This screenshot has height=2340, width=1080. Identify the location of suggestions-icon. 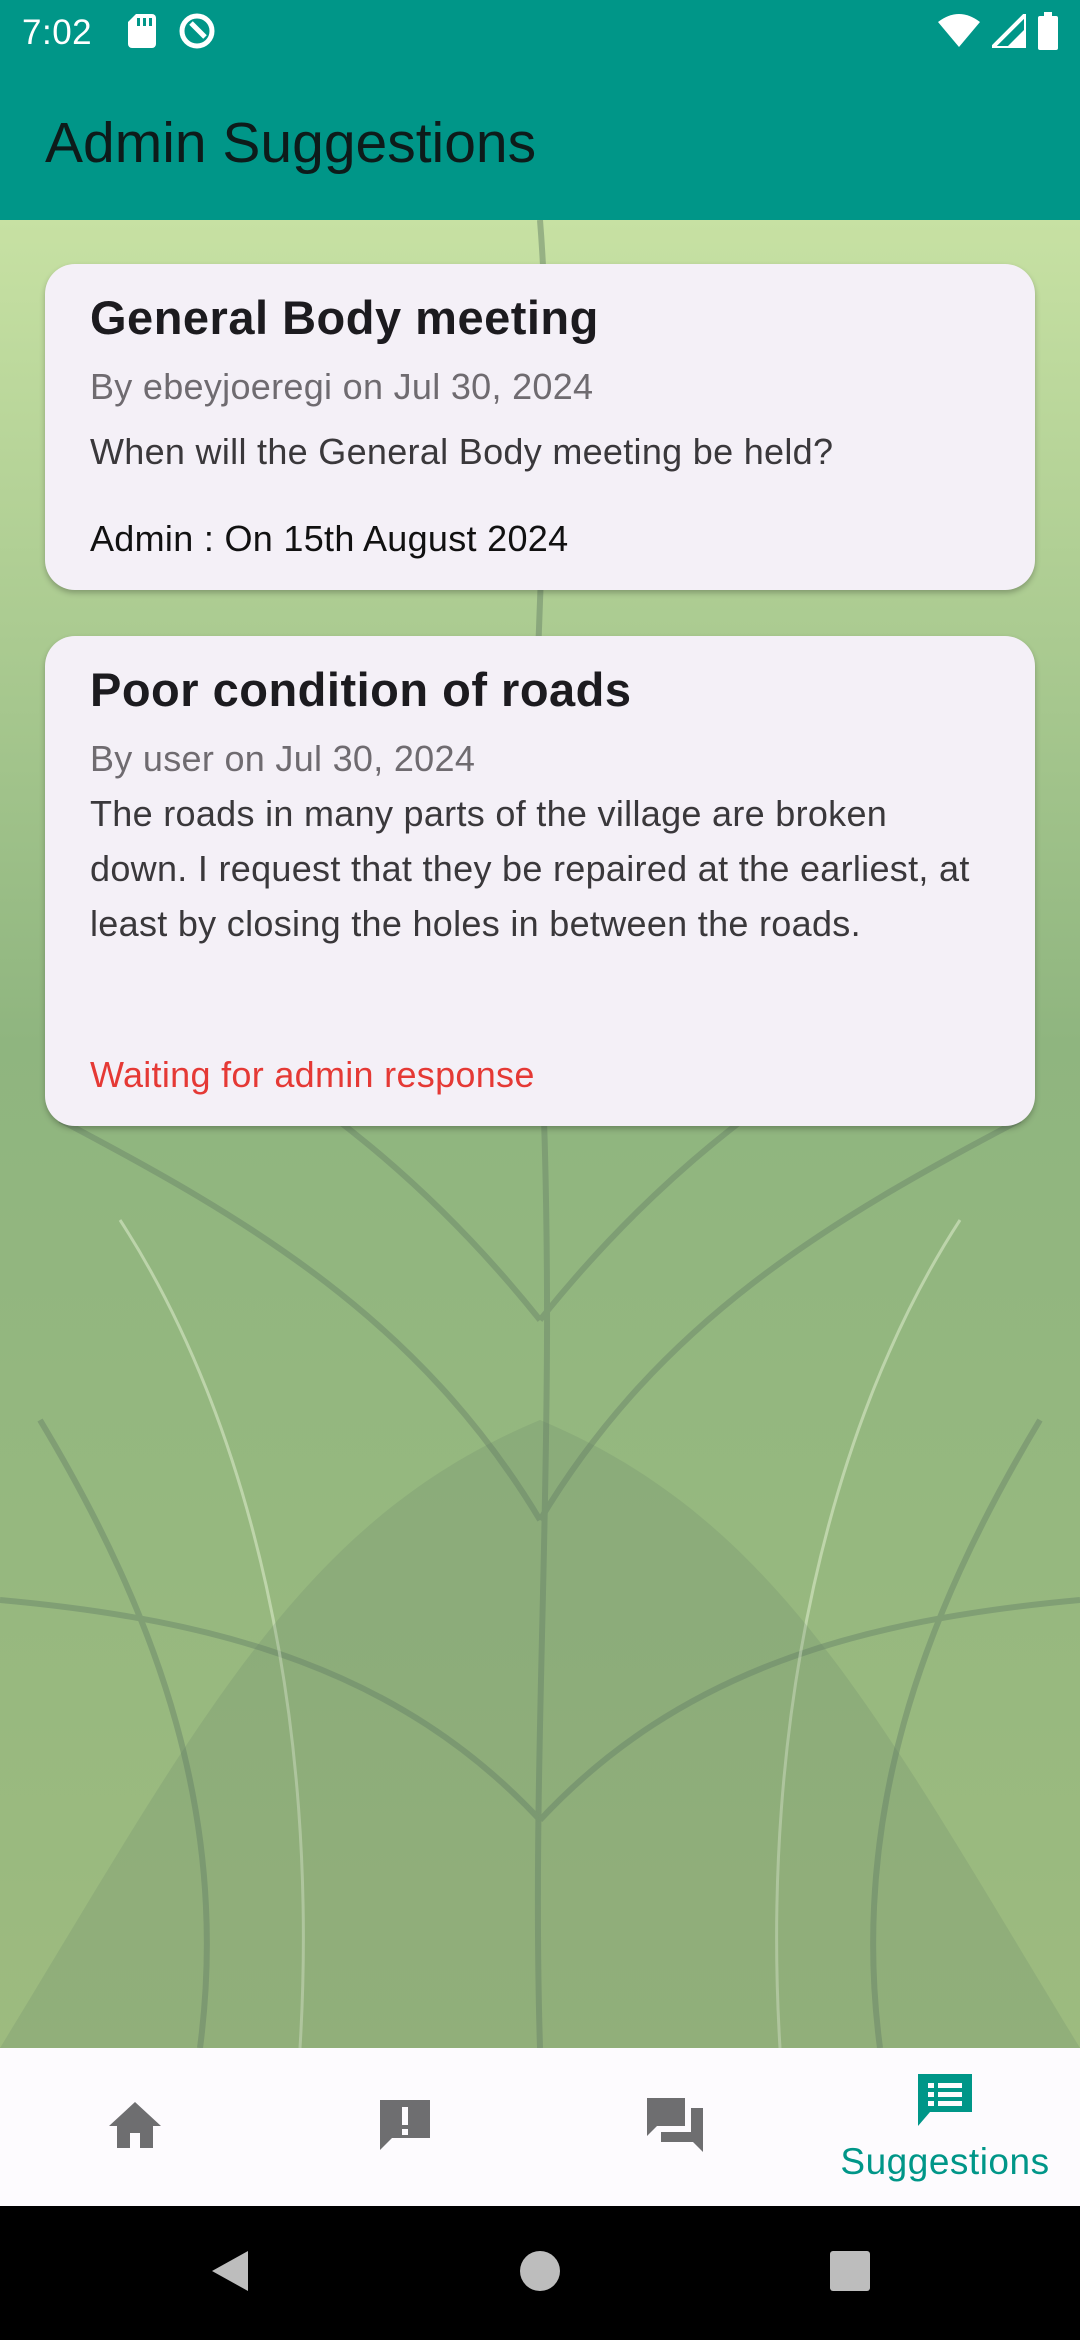
(945, 2102).